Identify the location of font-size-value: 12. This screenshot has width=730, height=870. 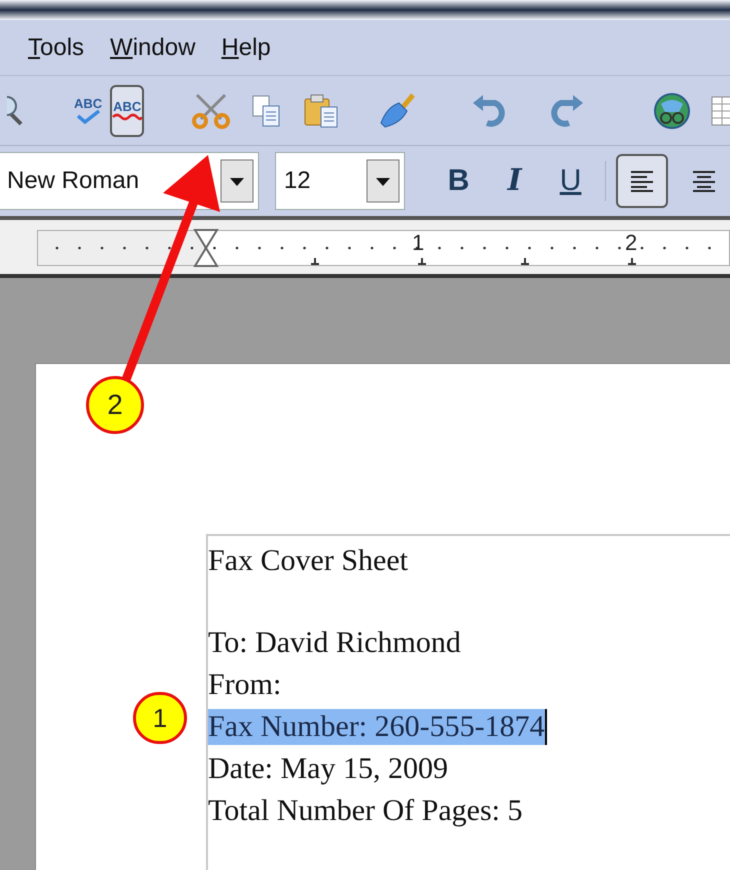
(298, 181).